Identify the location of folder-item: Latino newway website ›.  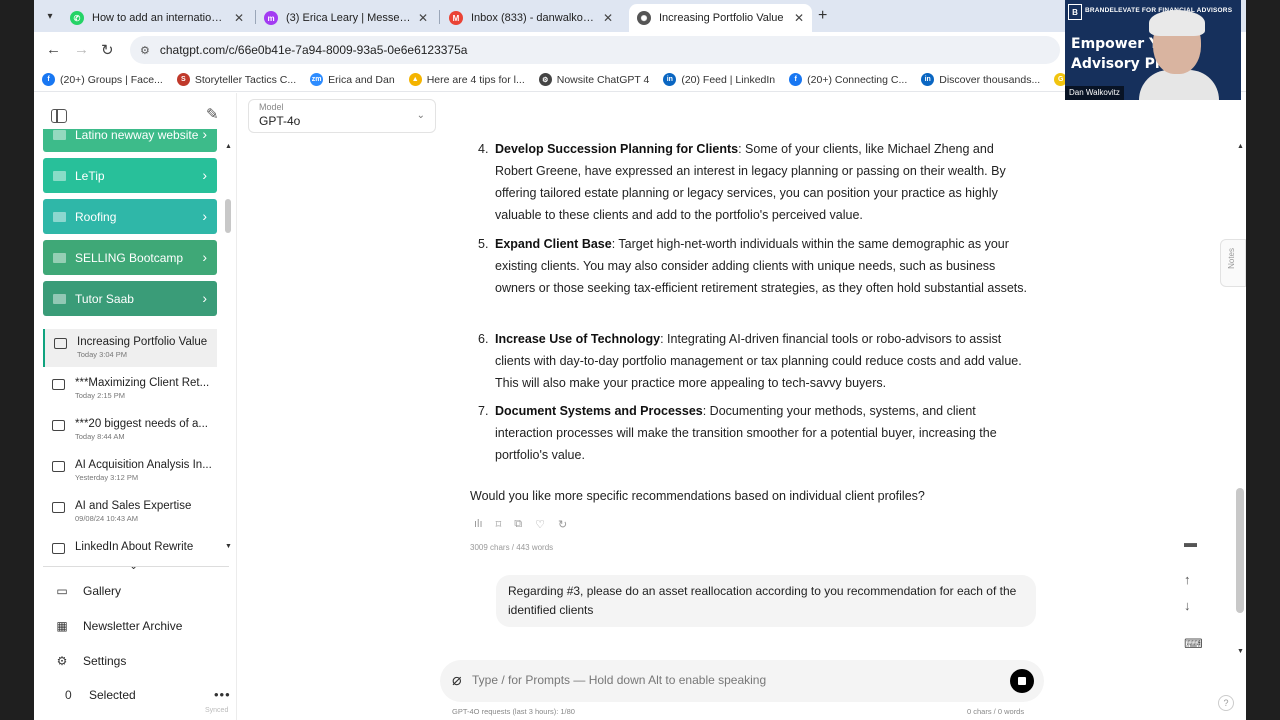
(130, 140).